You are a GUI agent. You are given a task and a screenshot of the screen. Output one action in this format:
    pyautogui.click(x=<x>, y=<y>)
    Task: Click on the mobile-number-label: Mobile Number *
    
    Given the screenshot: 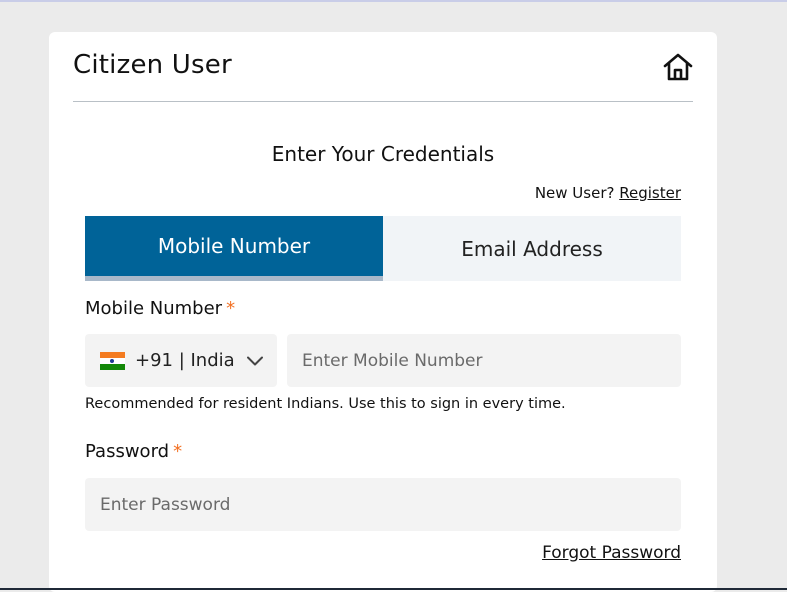 What is the action you would take?
    pyautogui.click(x=160, y=308)
    